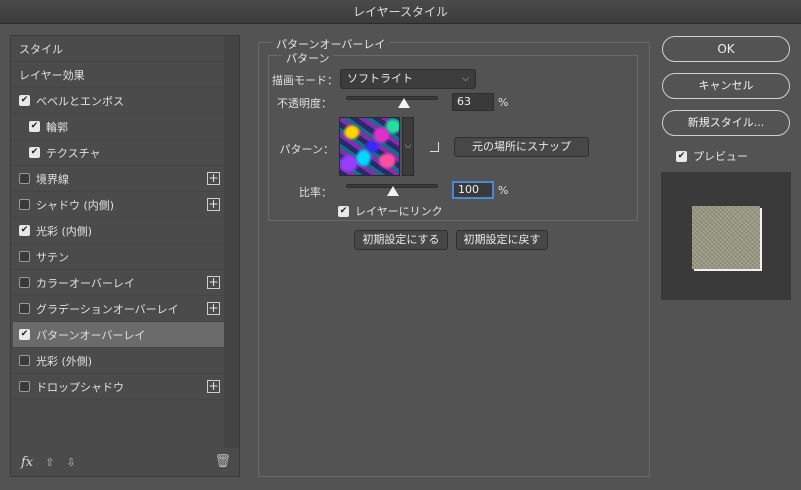 The image size is (801, 490). Describe the element at coordinates (118, 257) in the screenshot. I see `style-item: サテン` at that location.